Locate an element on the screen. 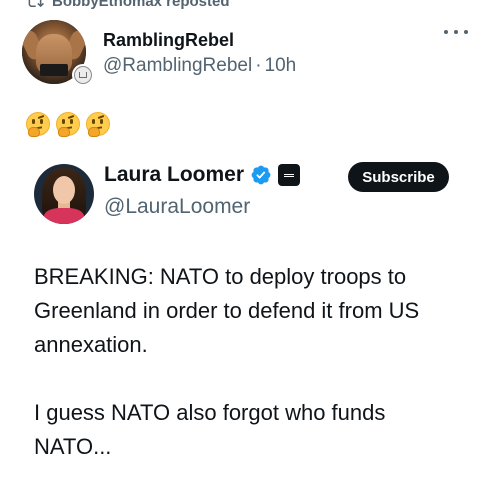  verified-badge-icon is located at coordinates (261, 175).